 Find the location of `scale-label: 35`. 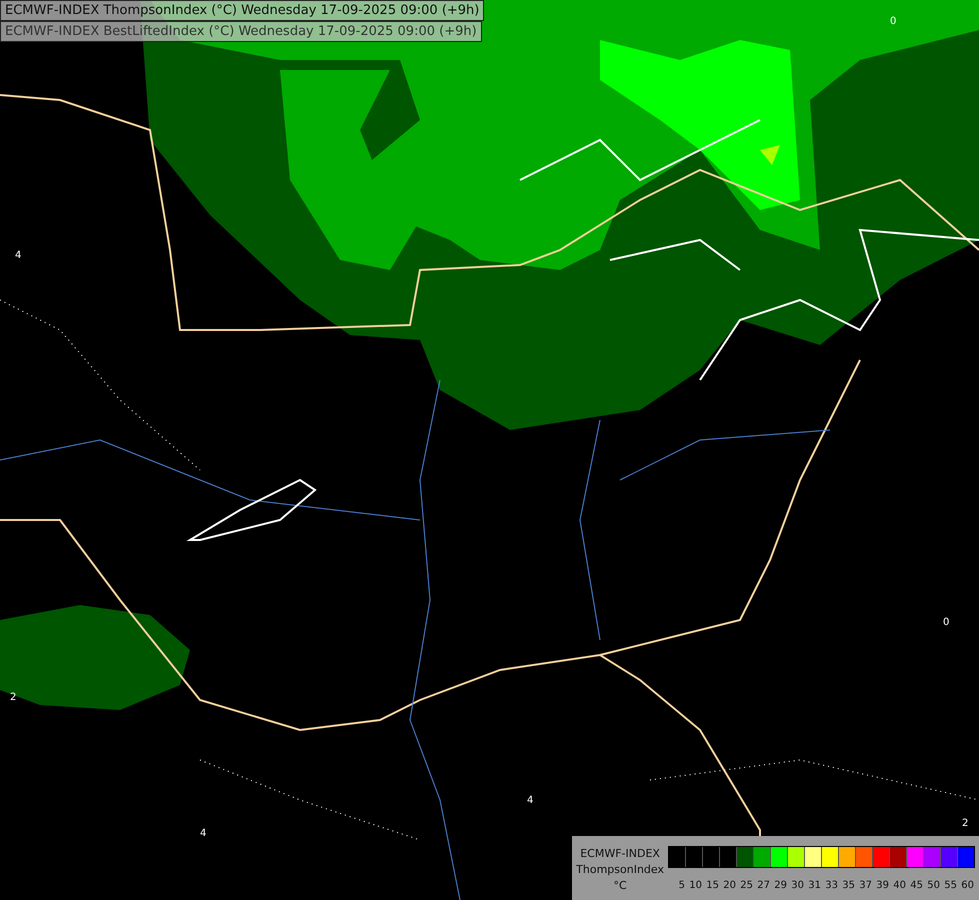

scale-label: 35 is located at coordinates (848, 885).